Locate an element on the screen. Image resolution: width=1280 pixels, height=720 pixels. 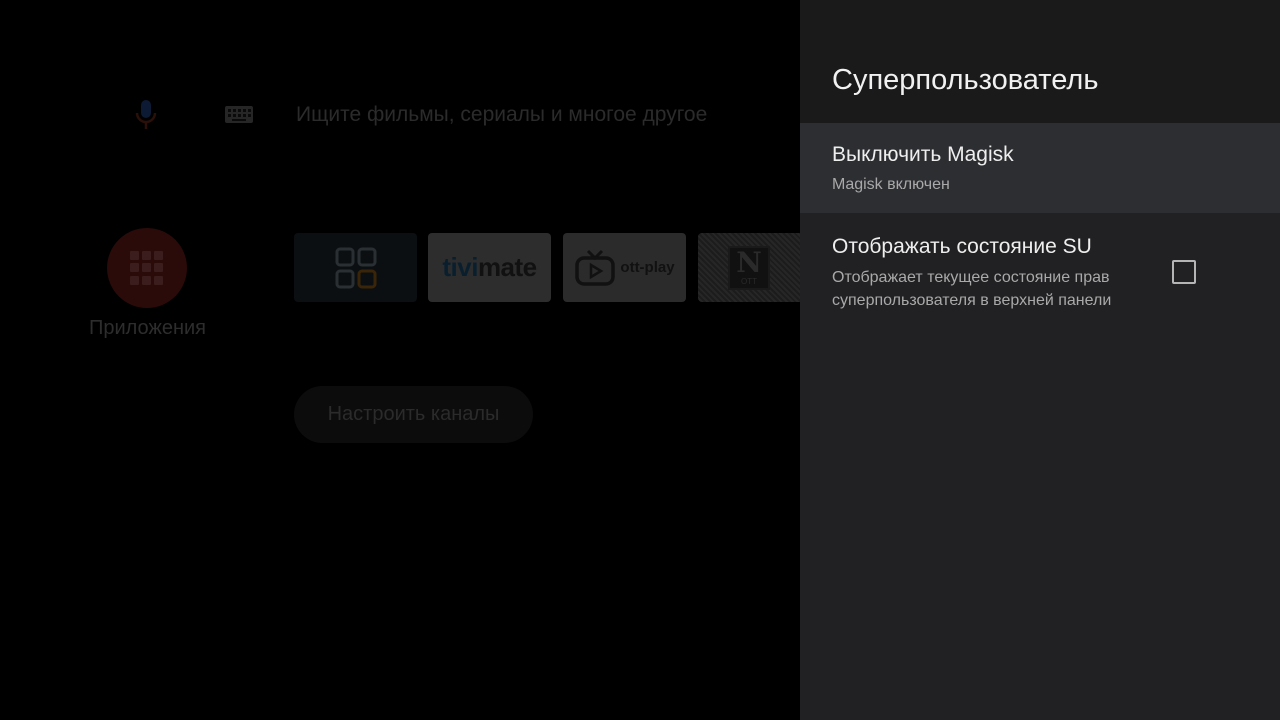
app-tile-tivimate: tivimate is located at coordinates (489, 267).